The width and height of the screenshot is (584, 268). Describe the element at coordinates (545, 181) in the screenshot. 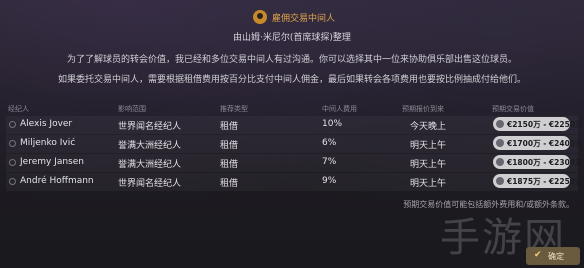

I see `expected-value-text: €1875万 - €2250万` at that location.